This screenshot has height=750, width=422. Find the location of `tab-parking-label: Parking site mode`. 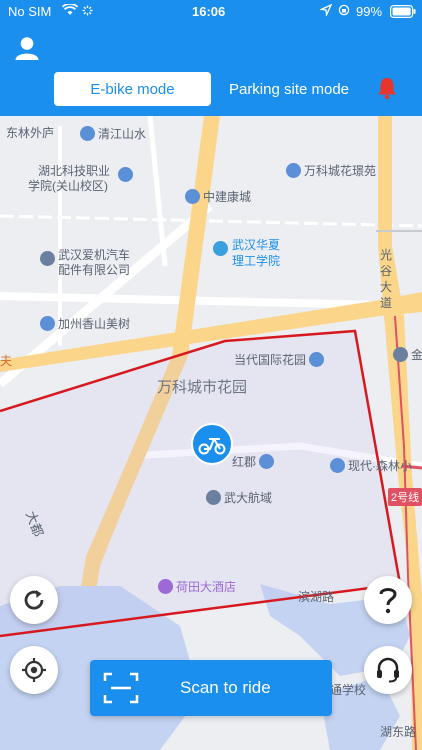

tab-parking-label: Parking site mode is located at coordinates (289, 89).